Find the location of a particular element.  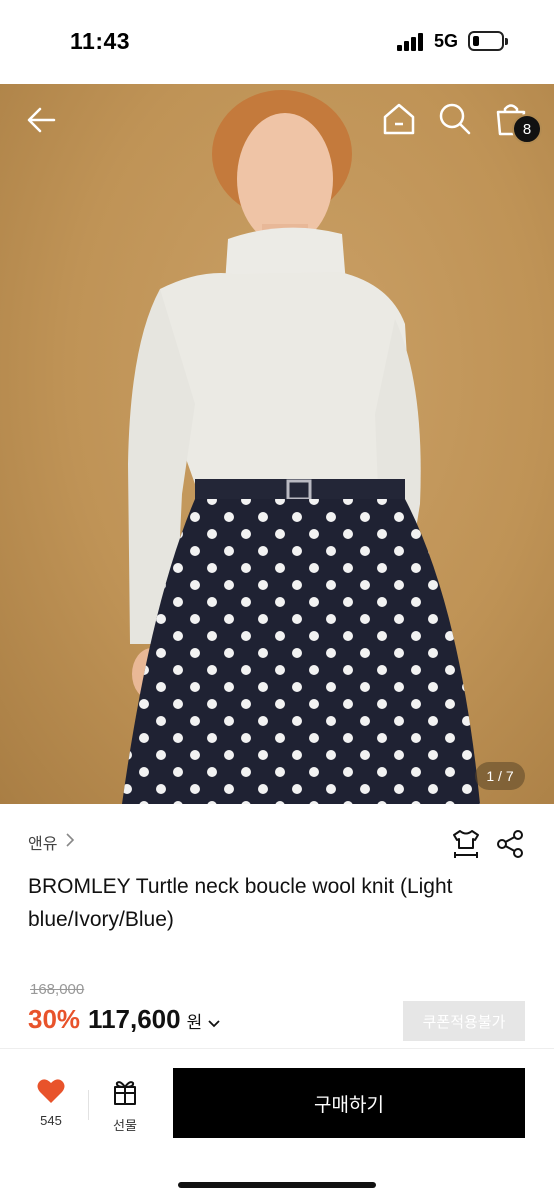

status-bar: 11:43 5G is located at coordinates (277, 42).